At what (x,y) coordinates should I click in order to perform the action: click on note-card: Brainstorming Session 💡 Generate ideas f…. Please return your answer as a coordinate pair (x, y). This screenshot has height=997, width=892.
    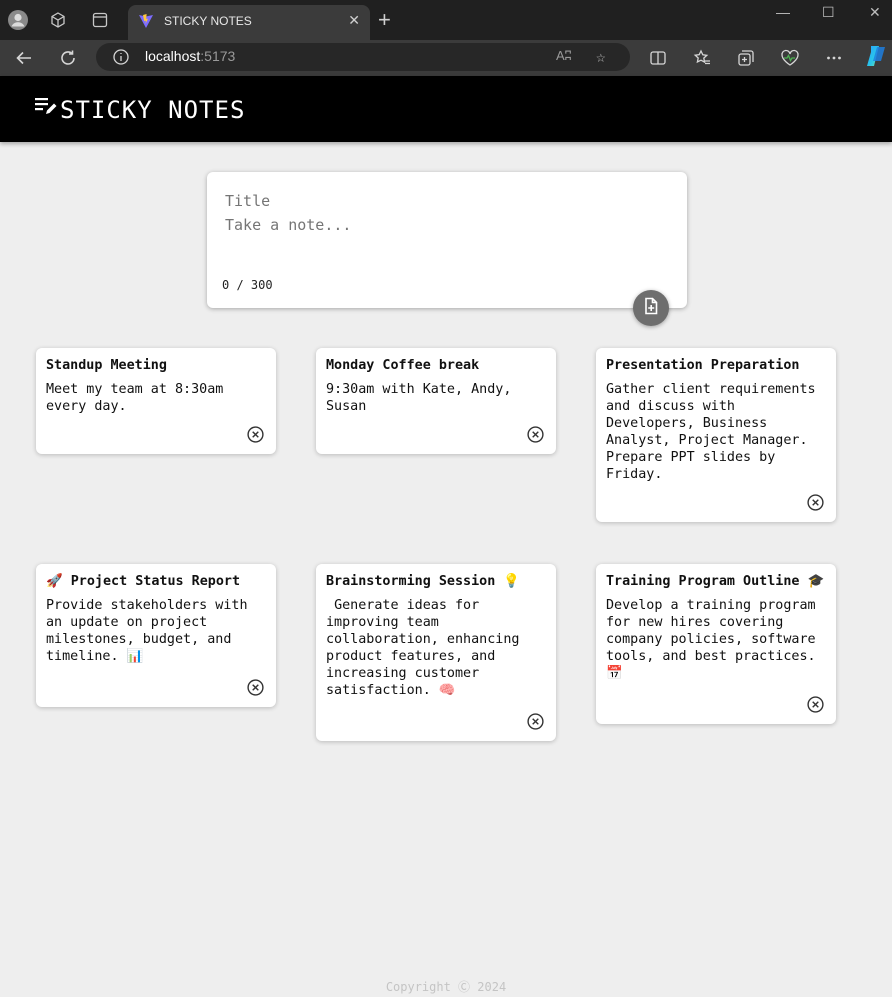
    Looking at the image, I should click on (436, 652).